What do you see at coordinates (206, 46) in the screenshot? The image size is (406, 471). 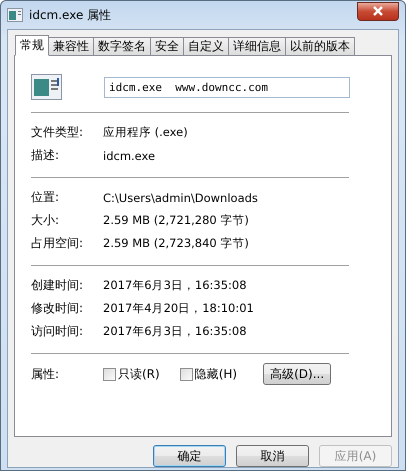 I see `tab: 自定义` at bounding box center [206, 46].